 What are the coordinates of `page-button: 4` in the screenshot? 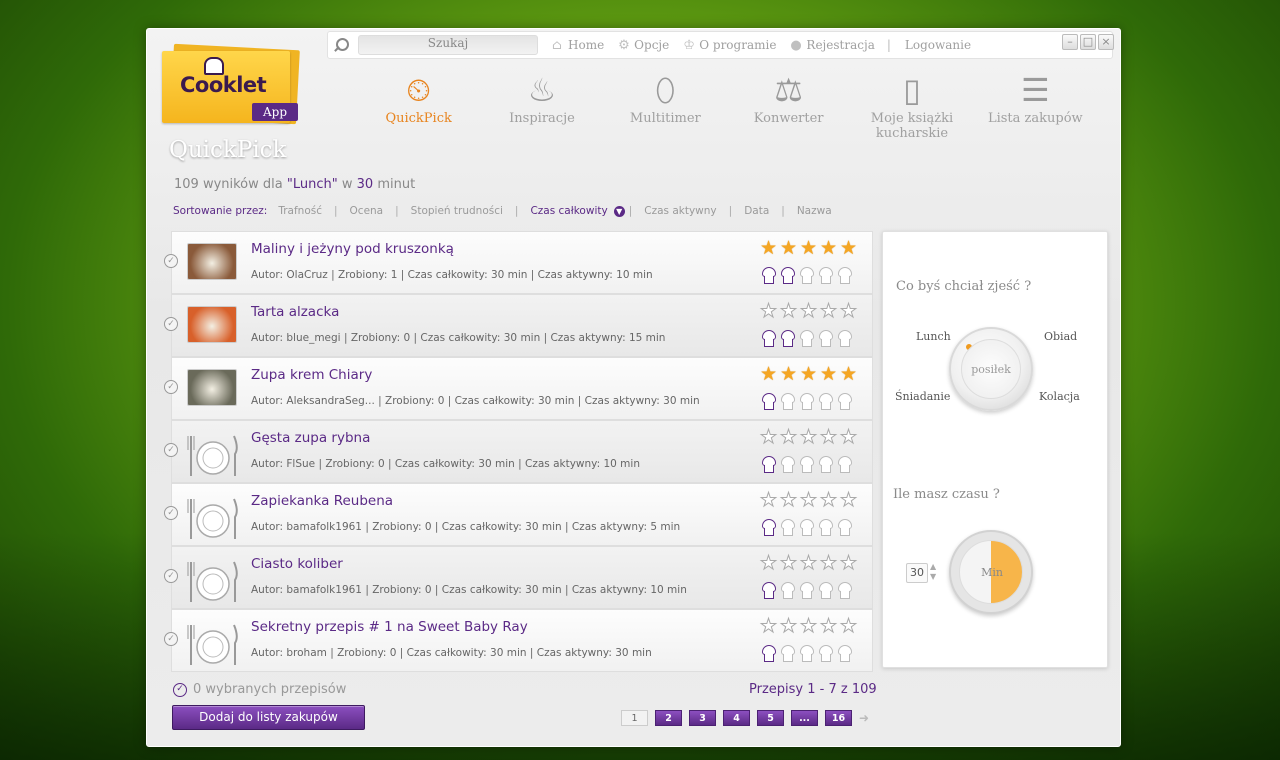 It's located at (736, 718).